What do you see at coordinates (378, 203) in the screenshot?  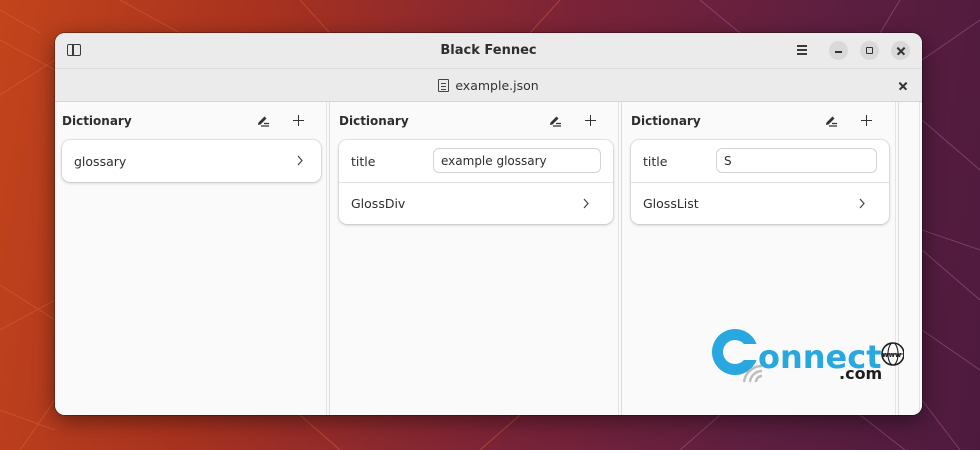 I see `row-label: GlossDiv` at bounding box center [378, 203].